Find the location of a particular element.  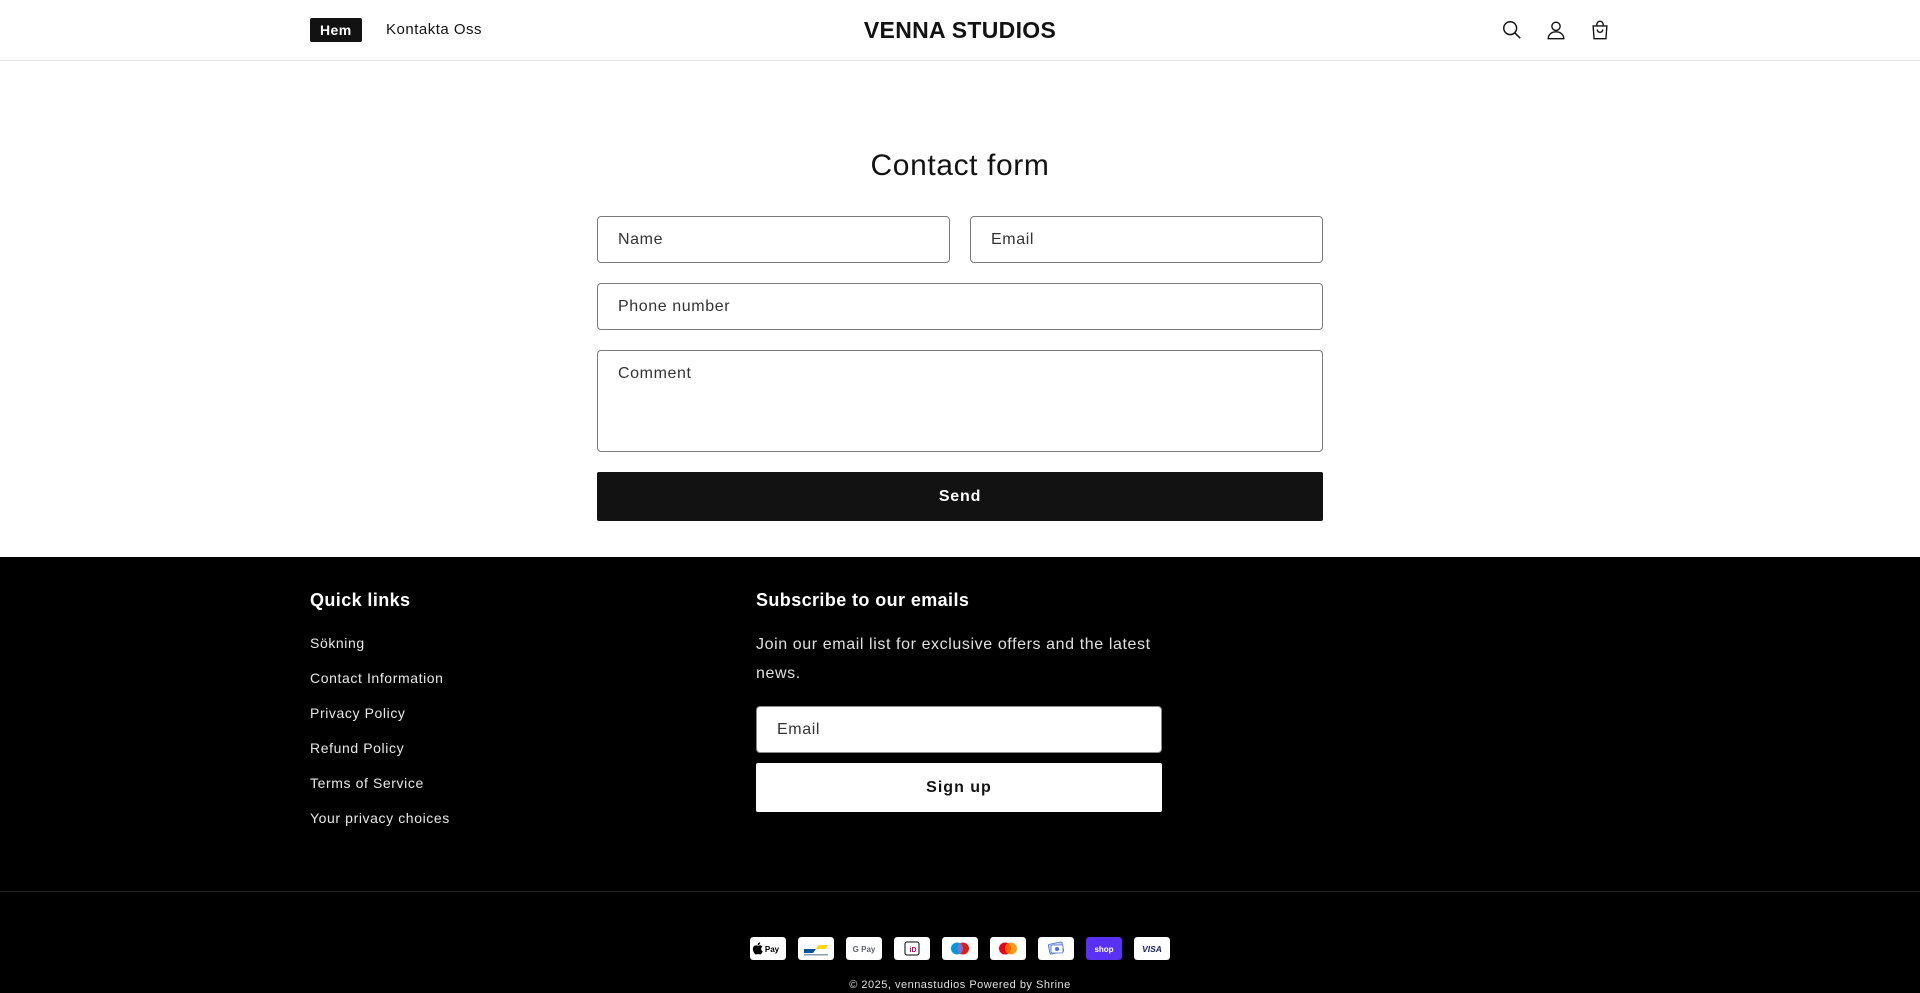

comment-field: Comment is located at coordinates (960, 401).